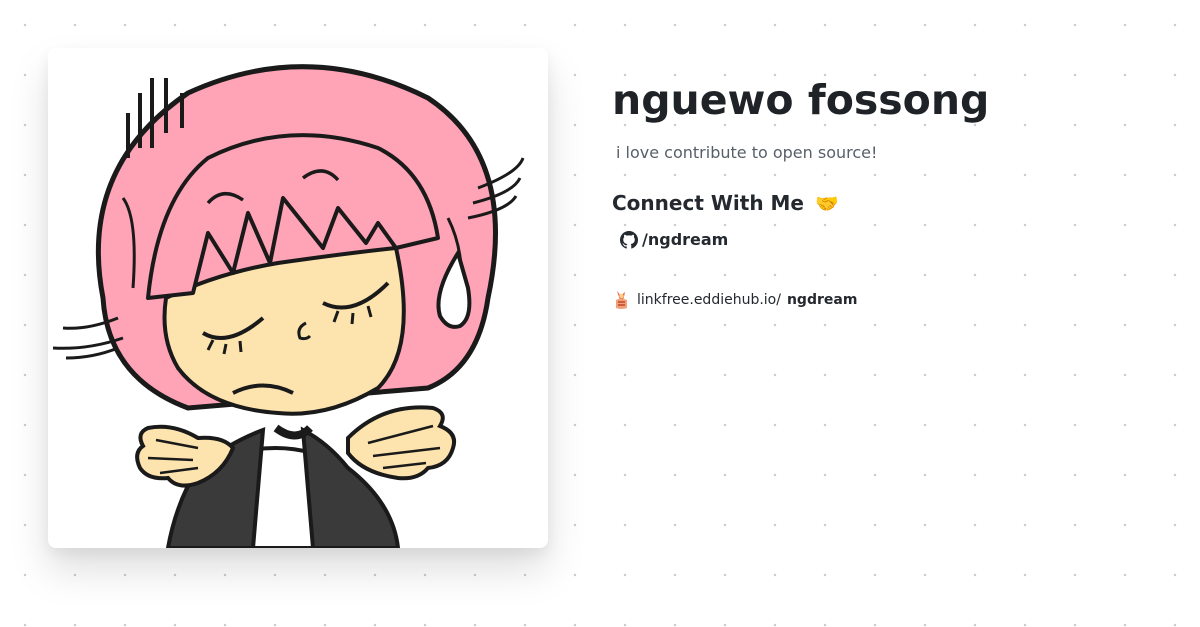 This screenshot has height=627, width=1200. I want to click on handshake-icon: 🤝, so click(826, 204).